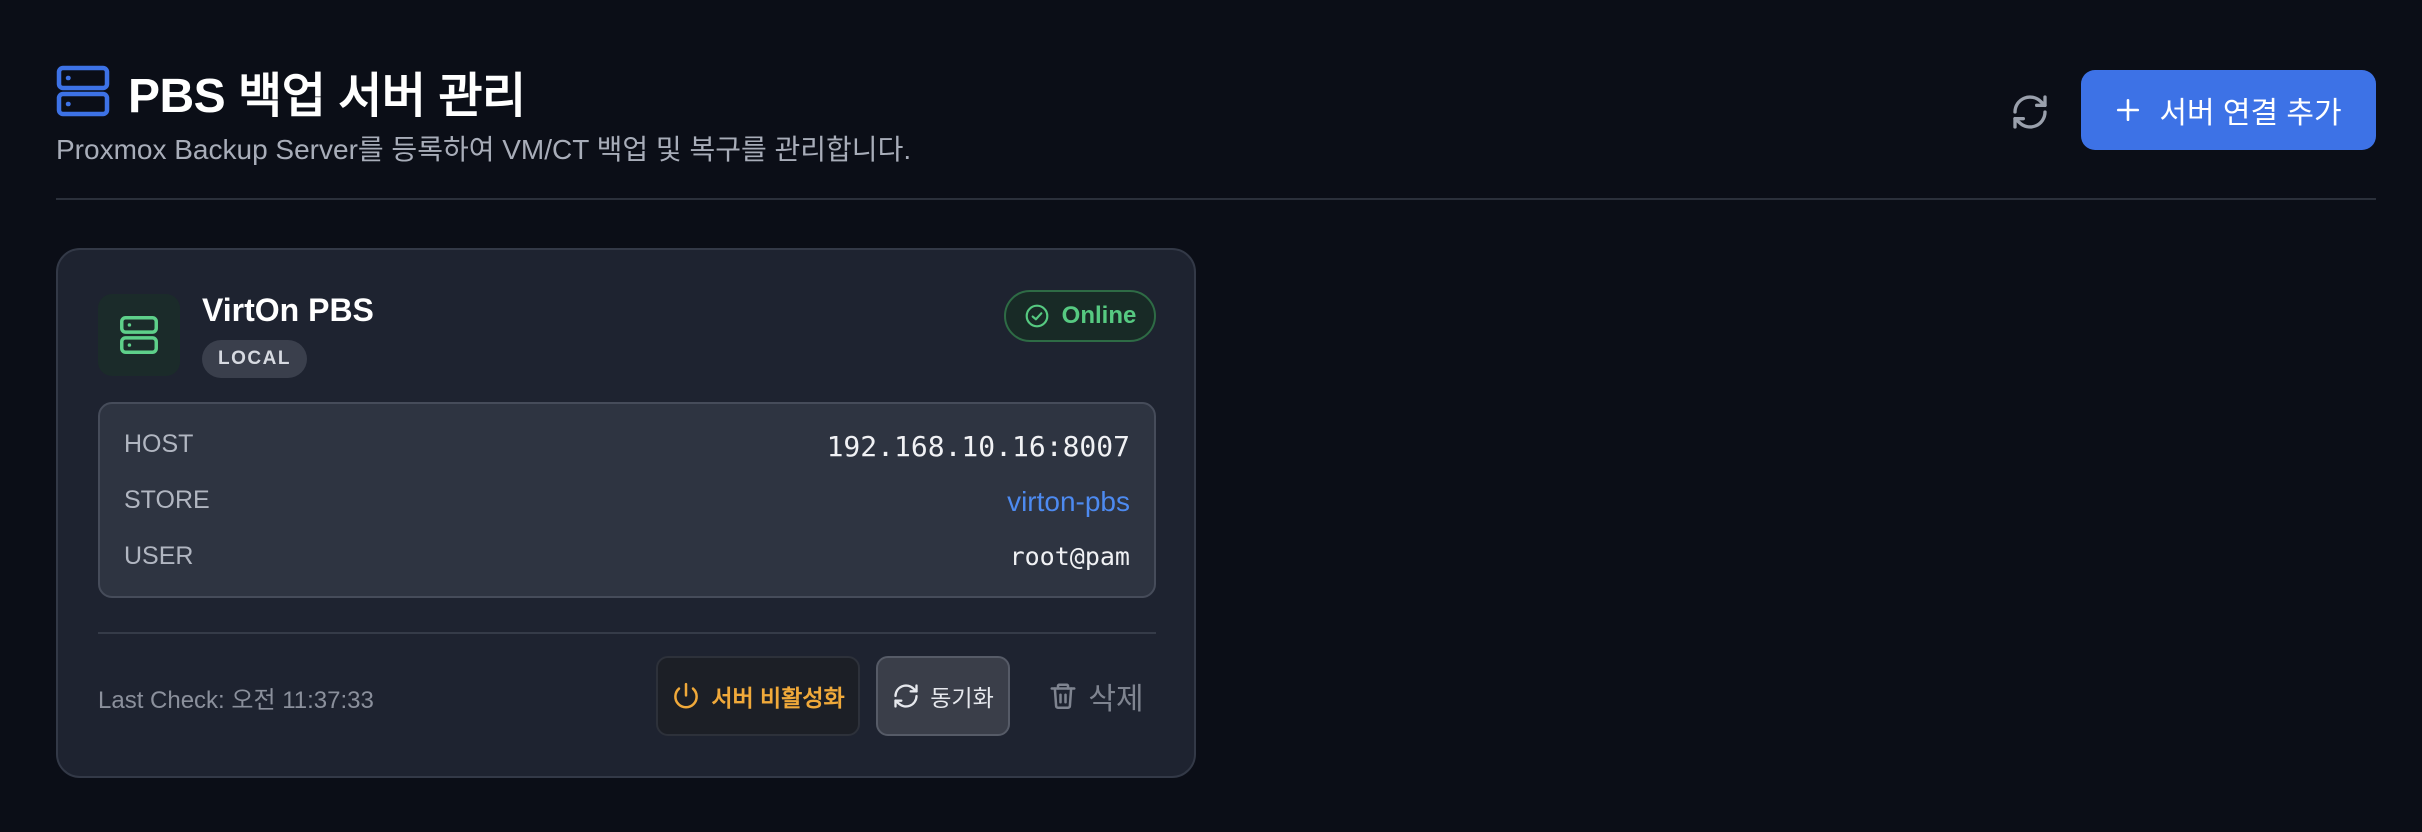 Image resolution: width=2422 pixels, height=832 pixels. I want to click on status-label: Online, so click(1099, 315).